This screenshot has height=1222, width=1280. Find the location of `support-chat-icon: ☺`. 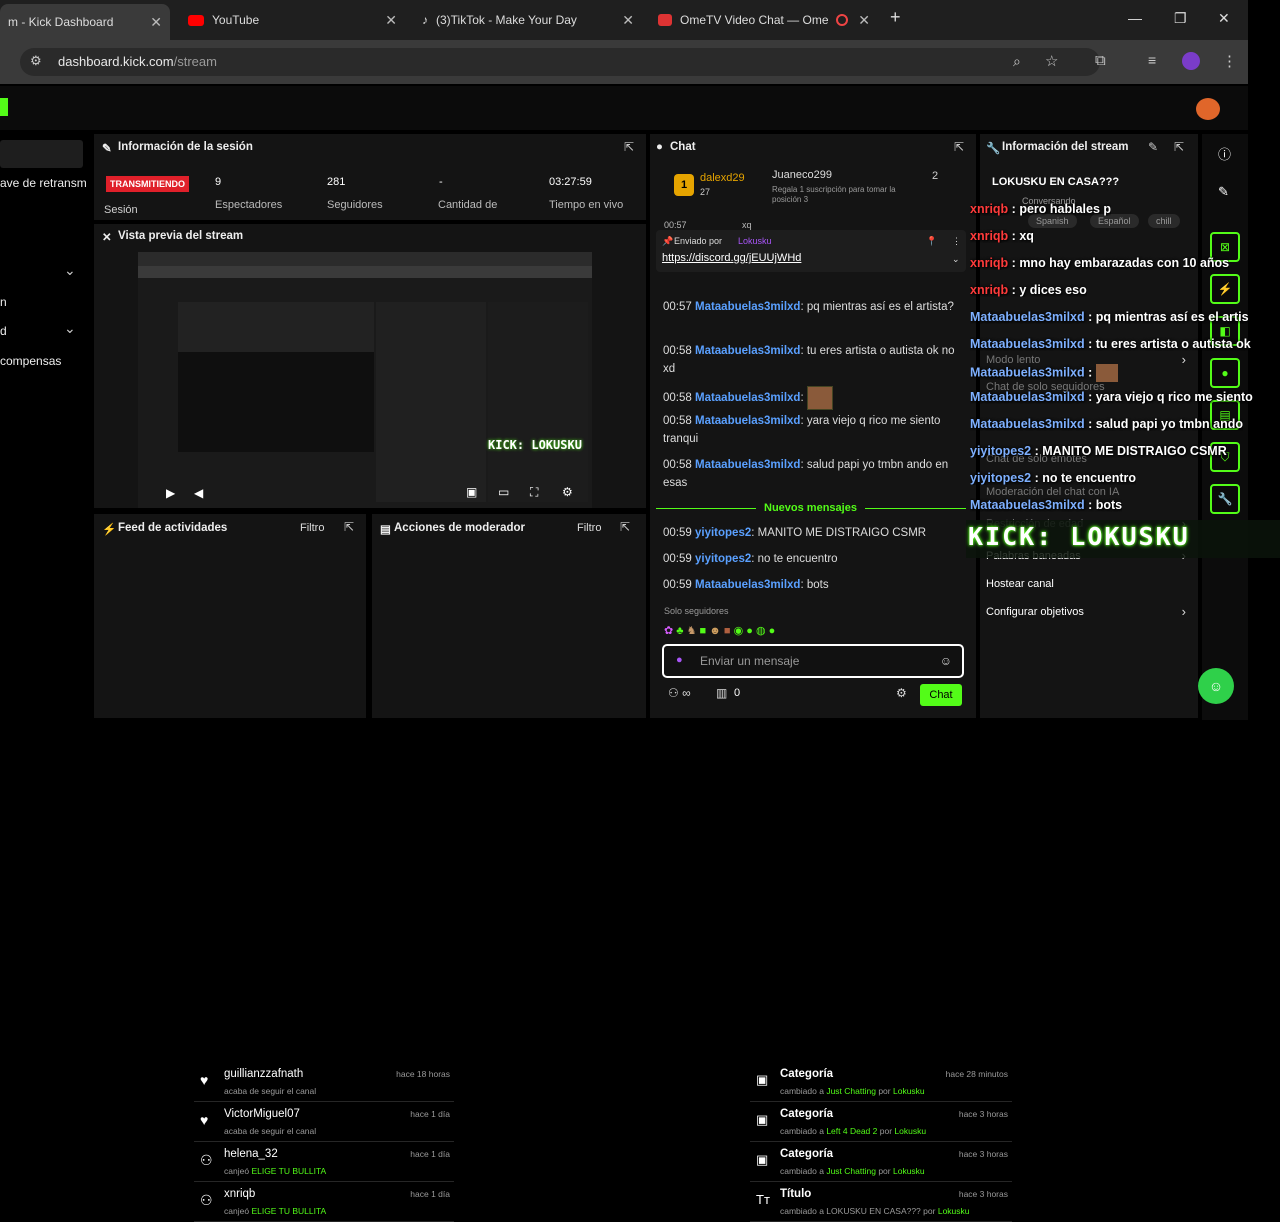

support-chat-icon: ☺ is located at coordinates (1216, 686).